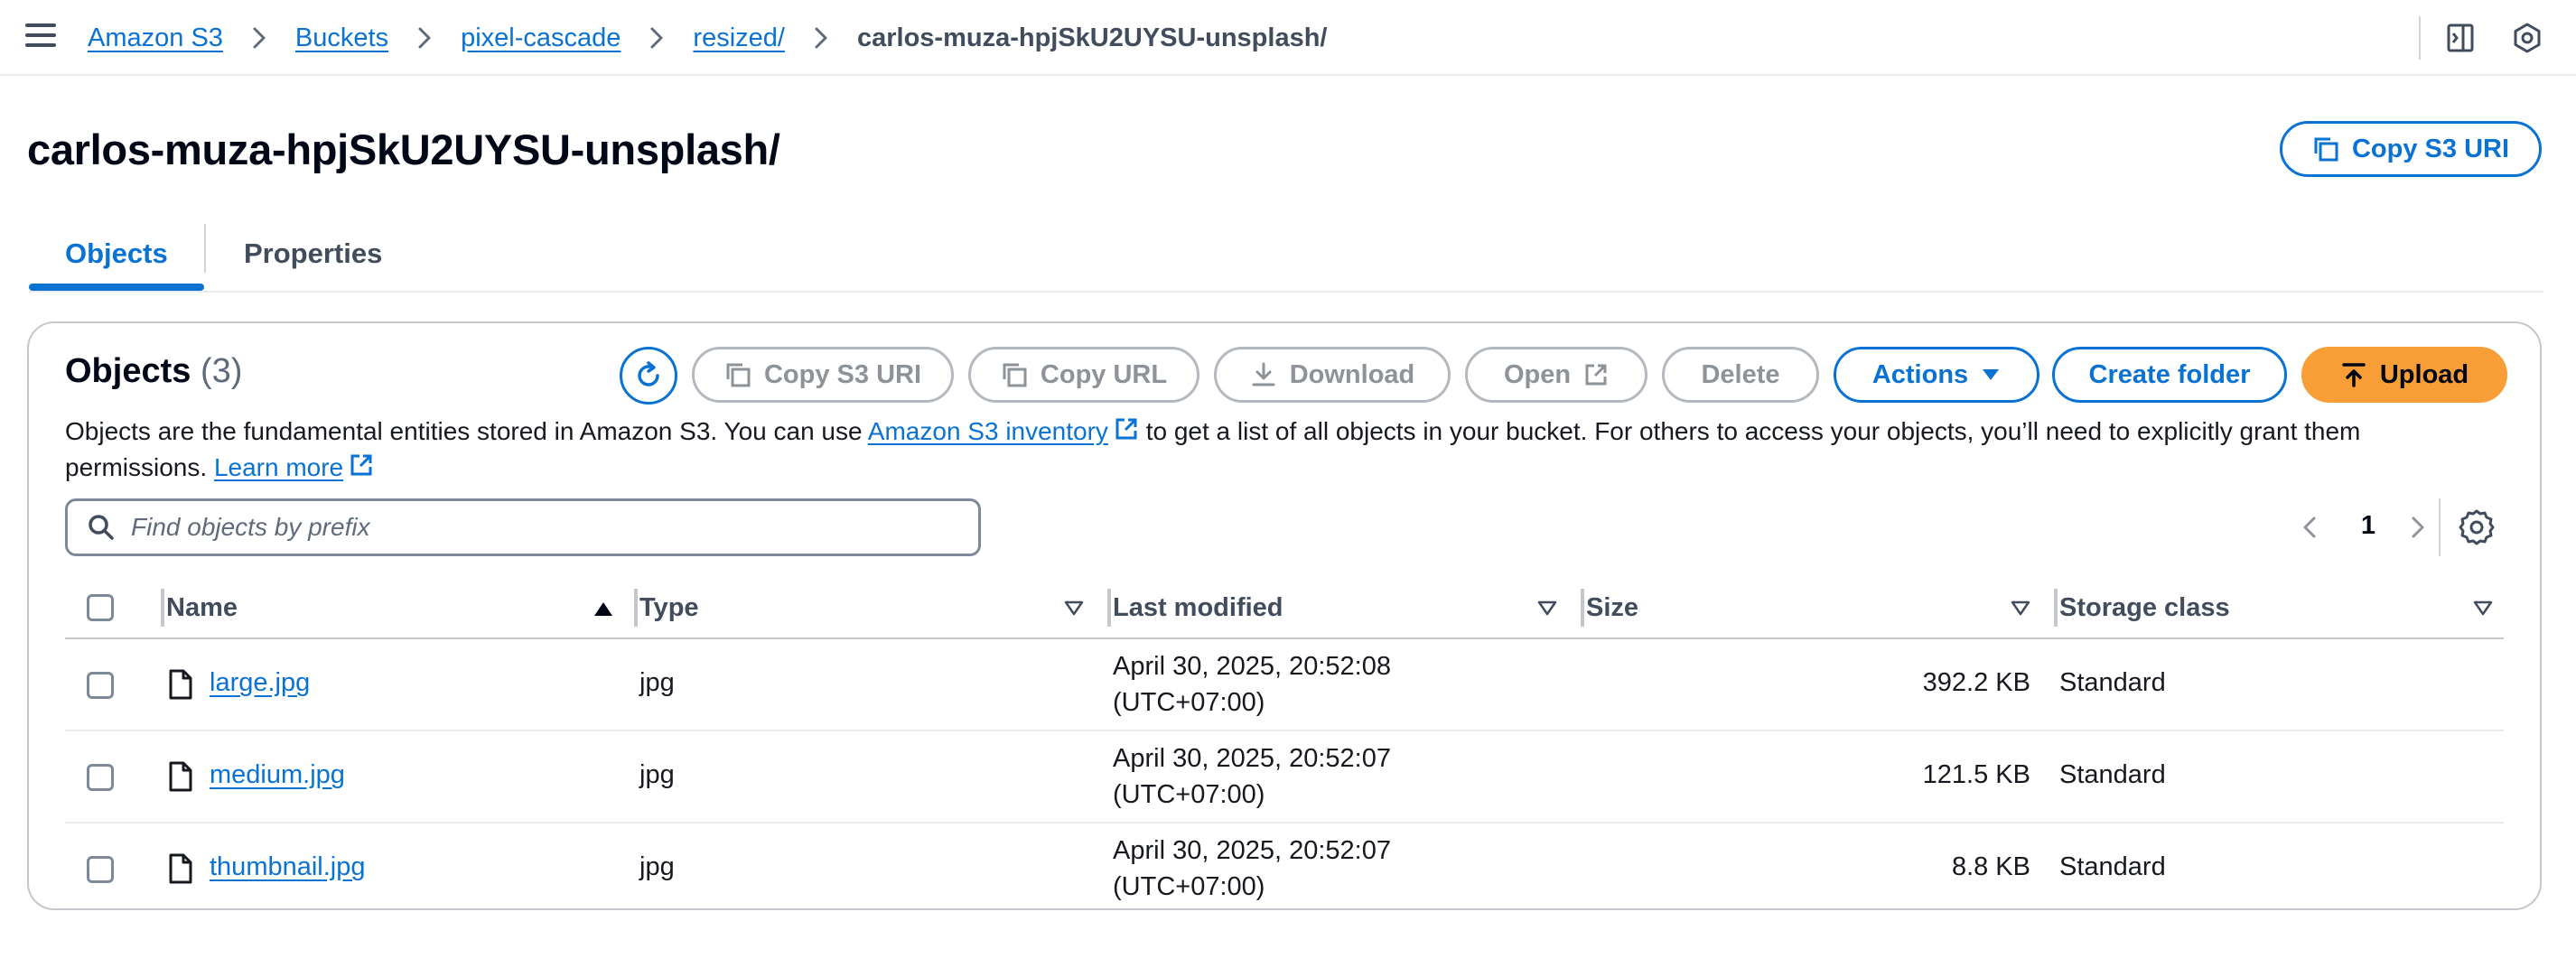  Describe the element at coordinates (1252, 776) in the screenshot. I see `object-last-modified: April 30, 2025, 20:52:07 (UTC+07:00)` at that location.